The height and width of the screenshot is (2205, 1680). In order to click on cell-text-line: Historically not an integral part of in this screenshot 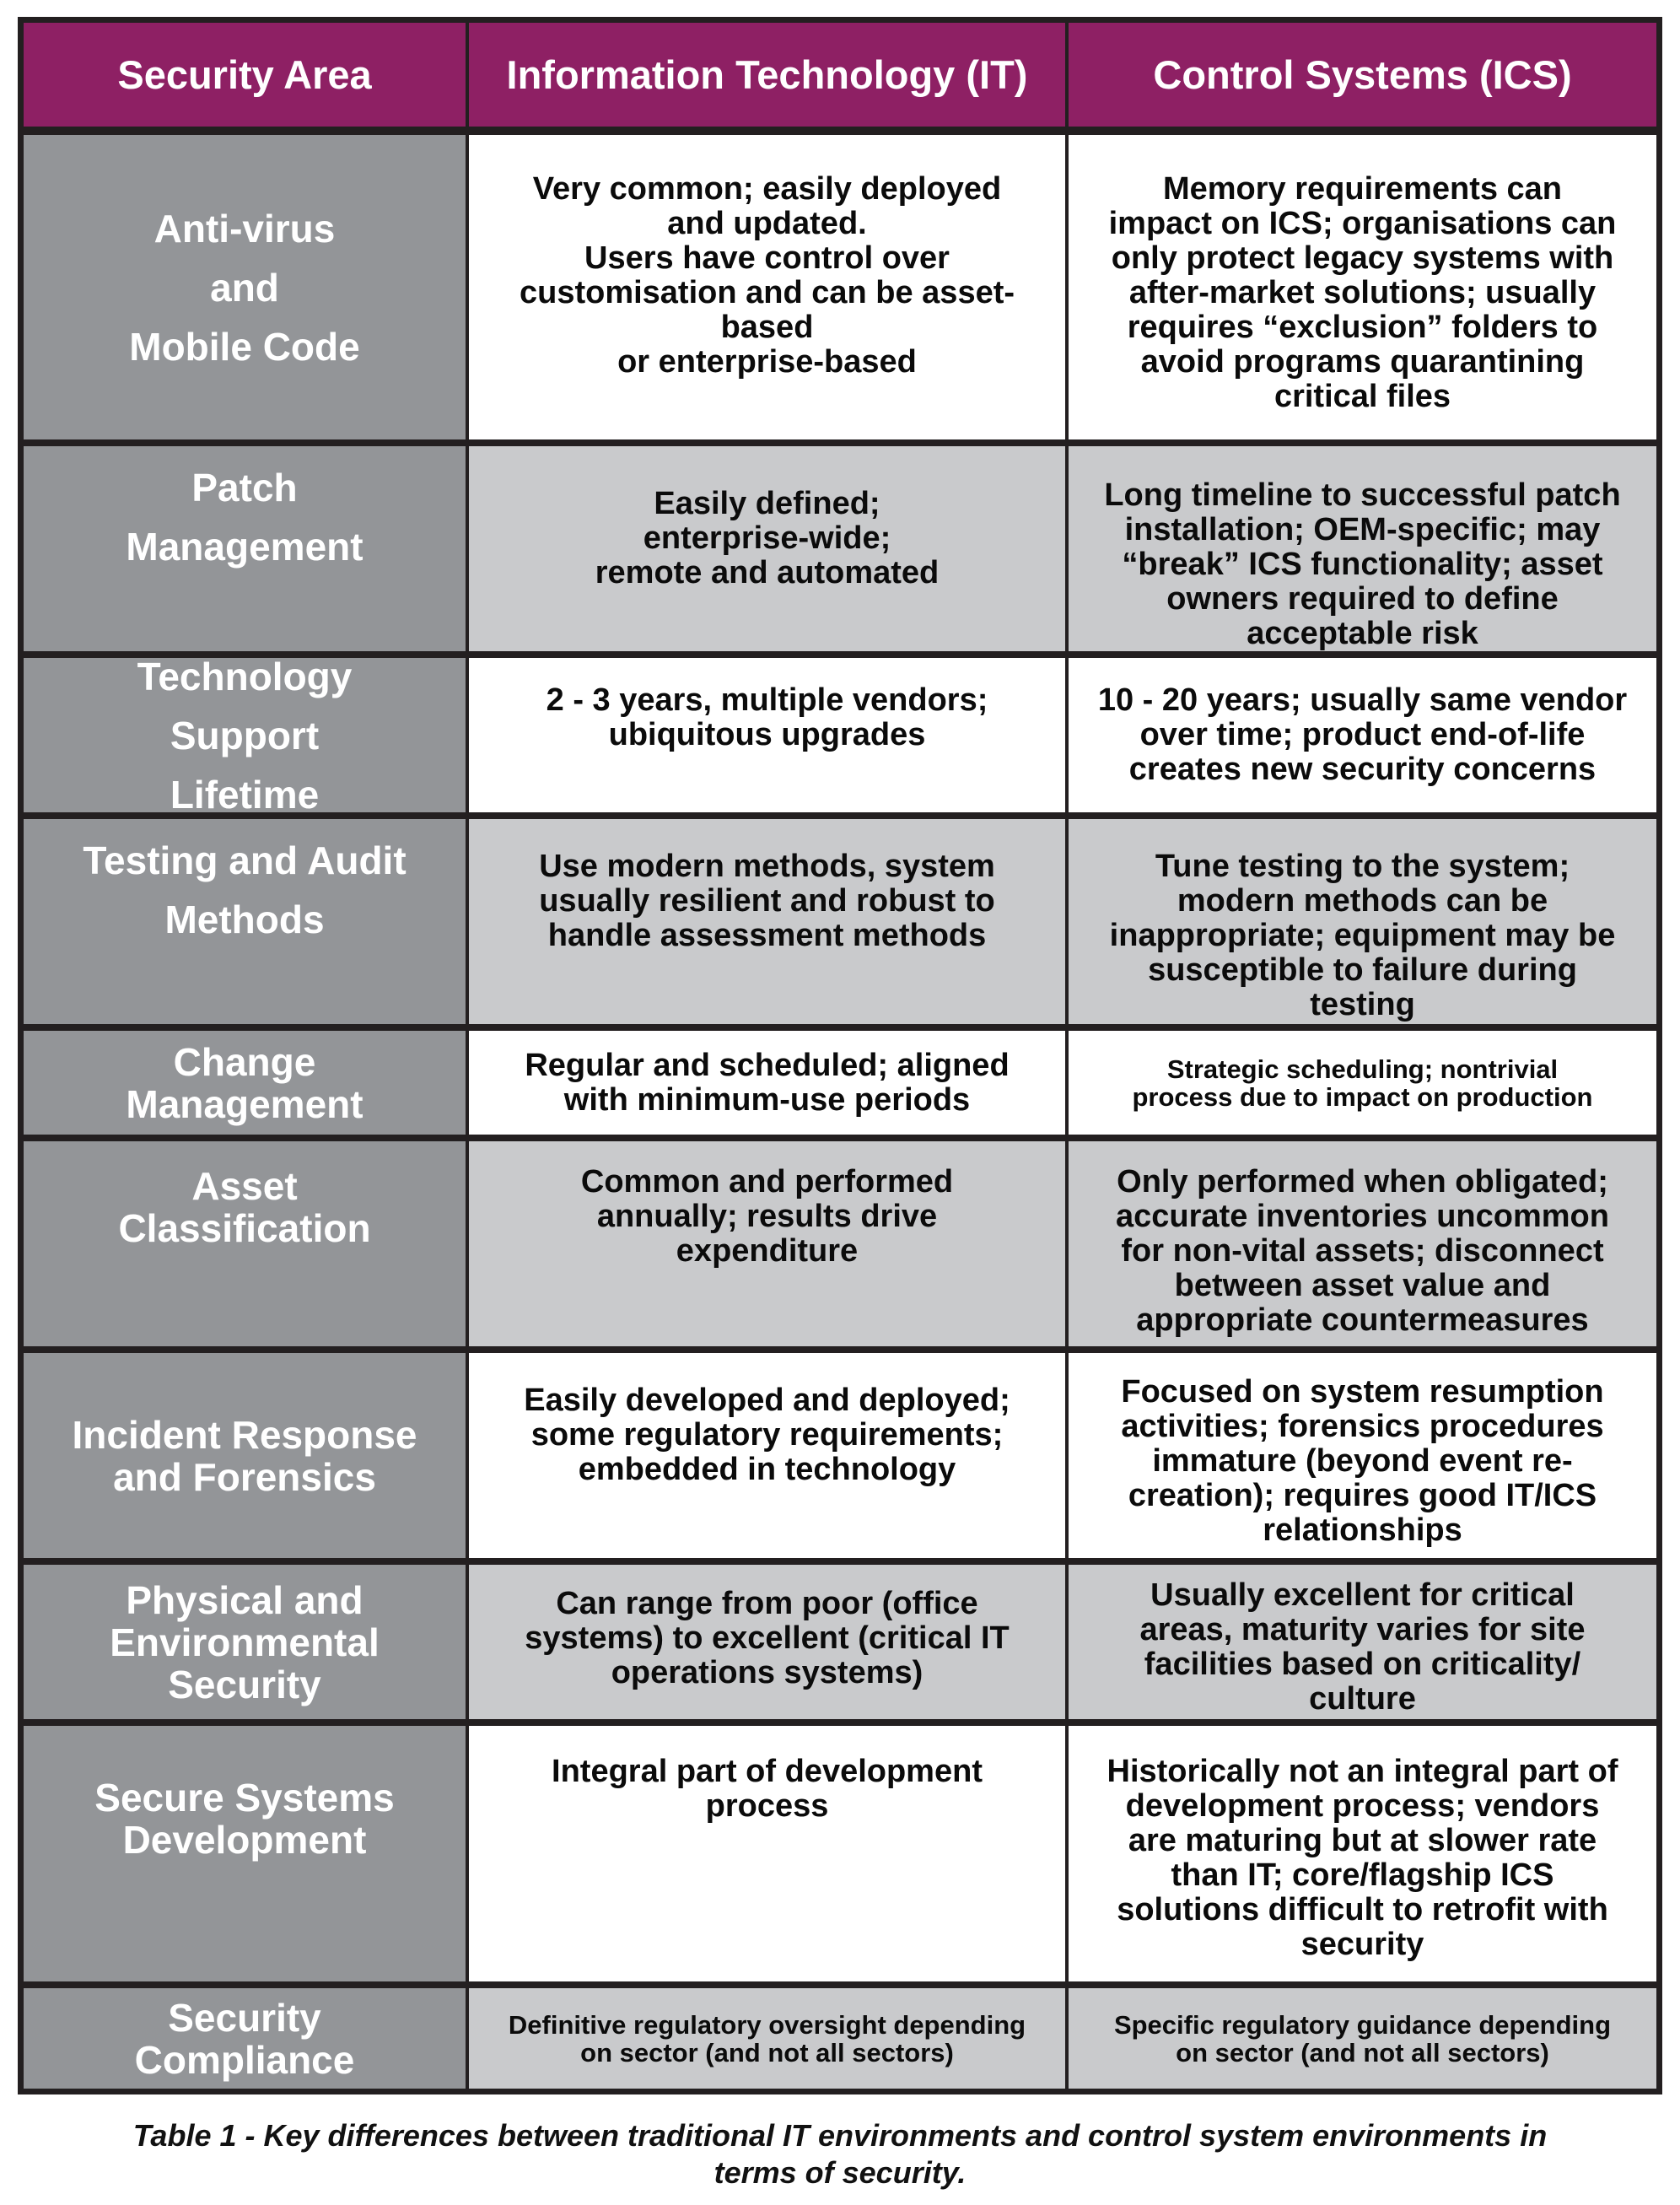, I will do `click(1362, 1772)`.